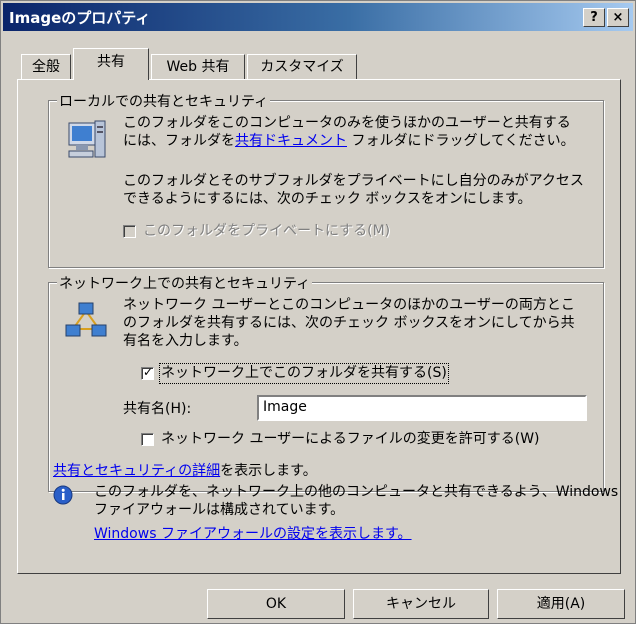 This screenshot has height=626, width=638. Describe the element at coordinates (594, 17) in the screenshot. I see `help-button: ?` at that location.